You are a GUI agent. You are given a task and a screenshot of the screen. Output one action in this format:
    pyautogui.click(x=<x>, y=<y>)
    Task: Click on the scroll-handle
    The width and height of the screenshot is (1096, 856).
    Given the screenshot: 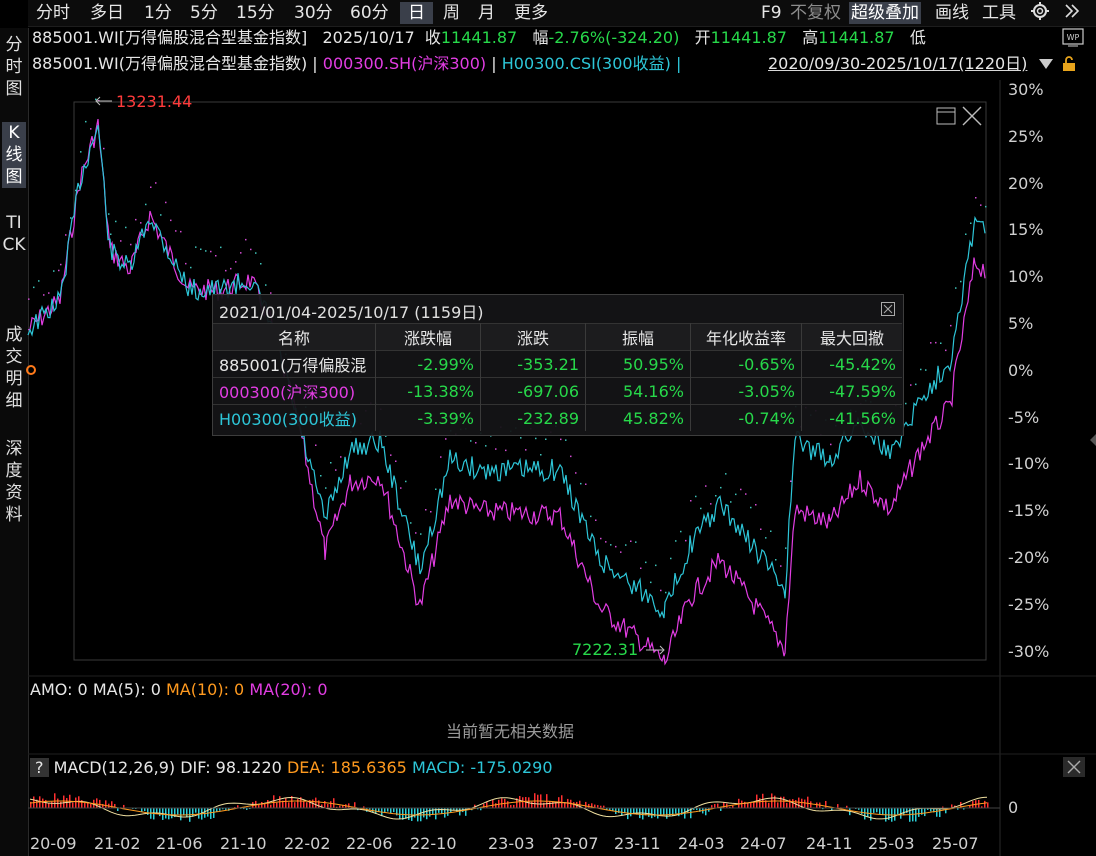 What is the action you would take?
    pyautogui.click(x=1093, y=440)
    